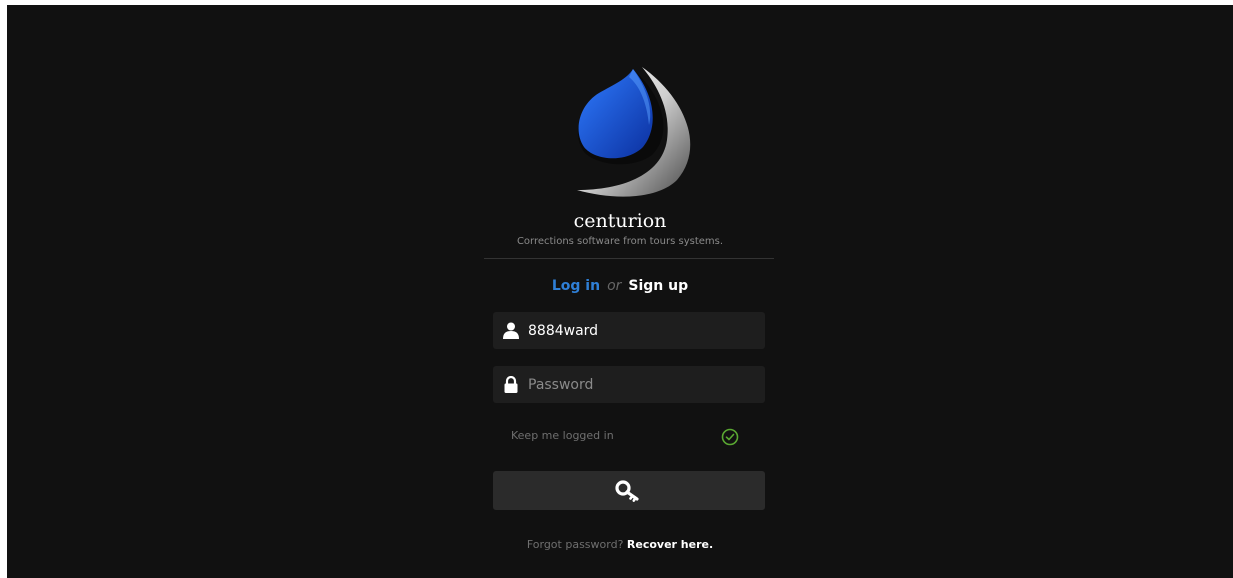 The image size is (1233, 578). I want to click on keep-logged-in-label: Keep me logged in, so click(562, 435).